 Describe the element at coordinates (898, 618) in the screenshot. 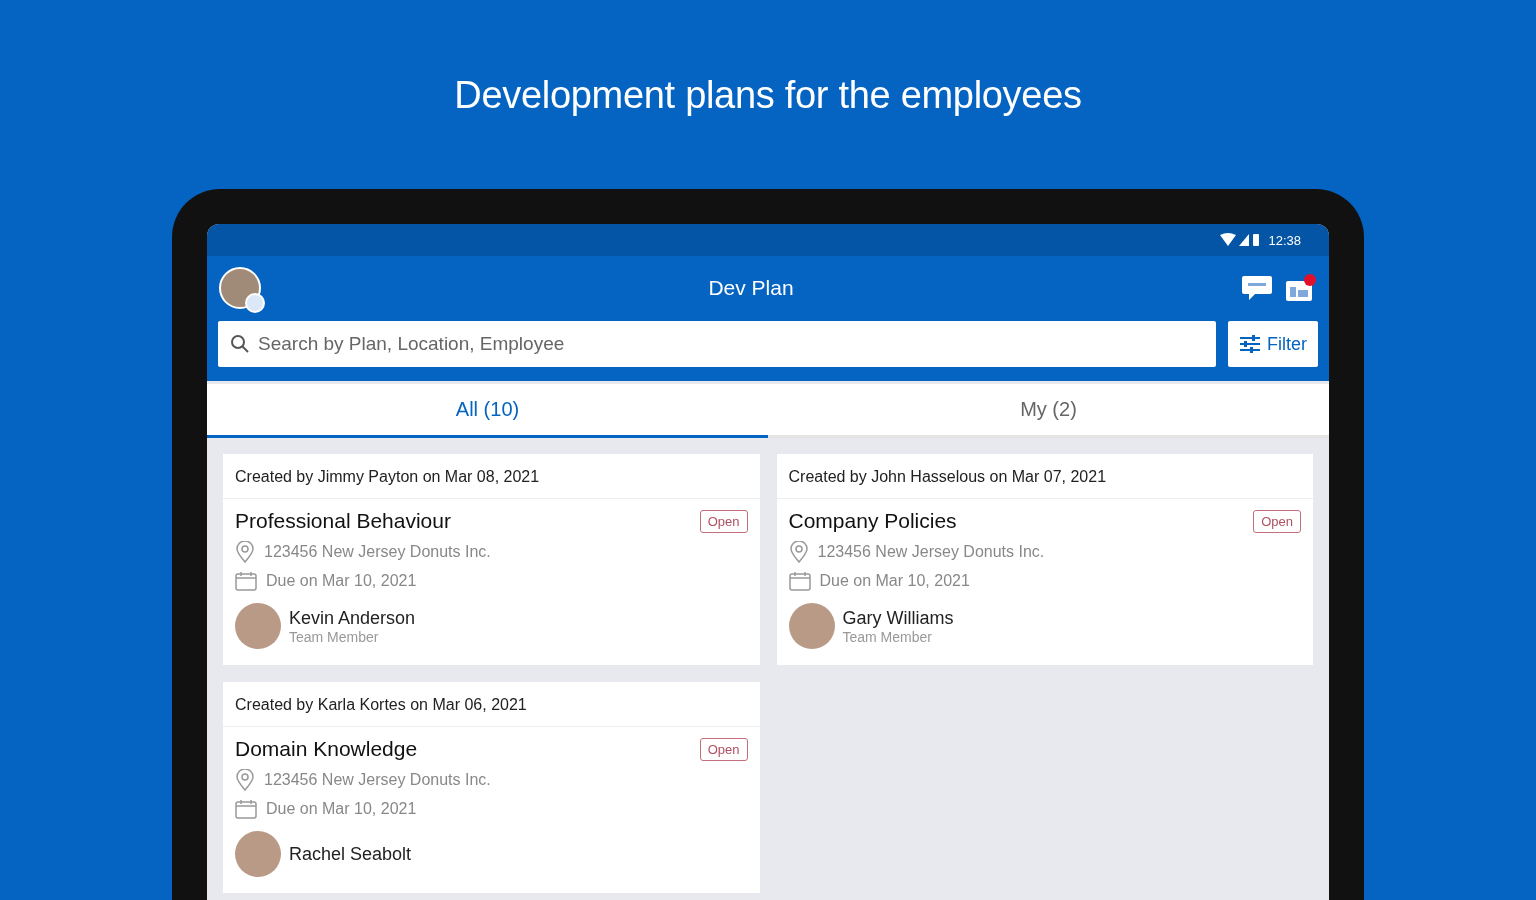

I see `employee-name: Gary Williams` at that location.